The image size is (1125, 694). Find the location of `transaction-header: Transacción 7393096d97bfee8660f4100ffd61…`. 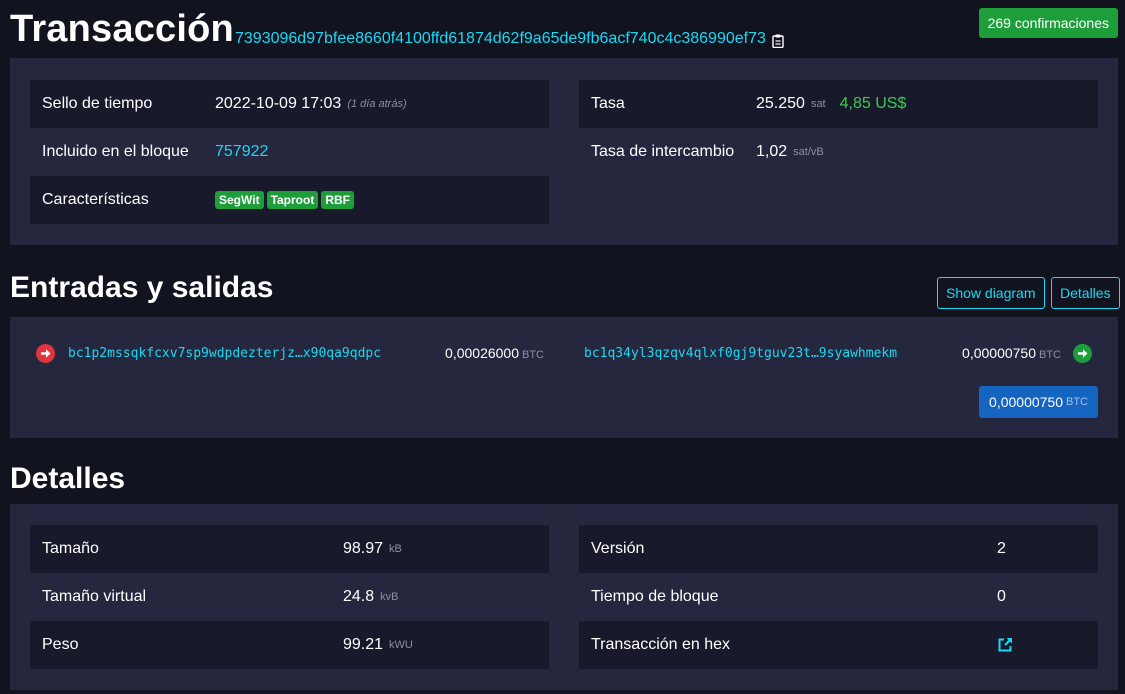

transaction-header: Transacción 7393096d97bfee8660f4100ffd61… is located at coordinates (564, 32).